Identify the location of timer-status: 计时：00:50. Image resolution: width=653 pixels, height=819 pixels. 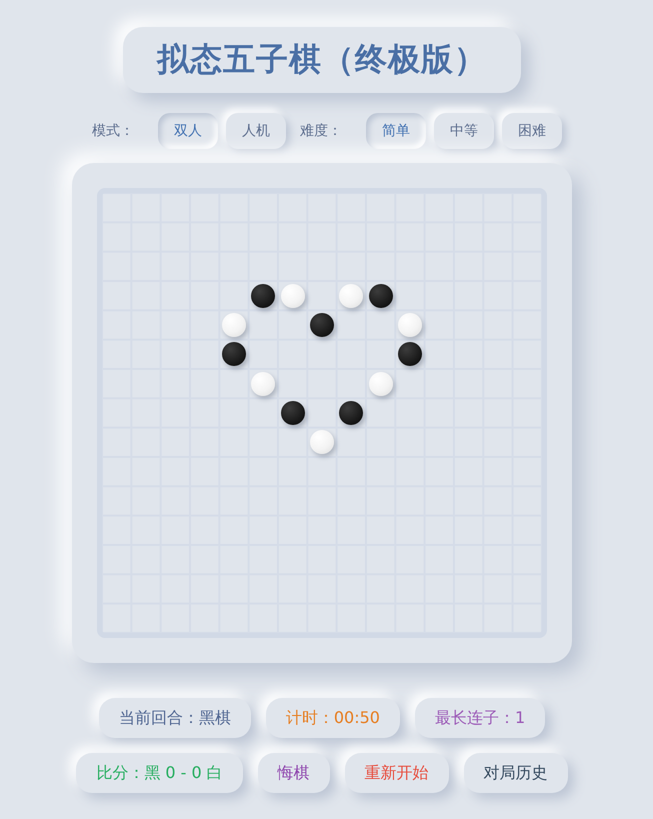
(333, 718).